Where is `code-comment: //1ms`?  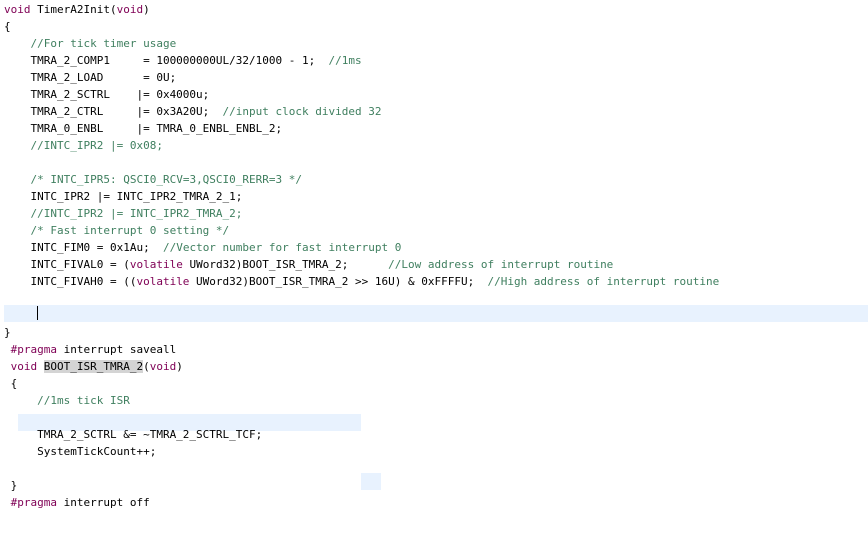
code-comment: //1ms is located at coordinates (345, 60).